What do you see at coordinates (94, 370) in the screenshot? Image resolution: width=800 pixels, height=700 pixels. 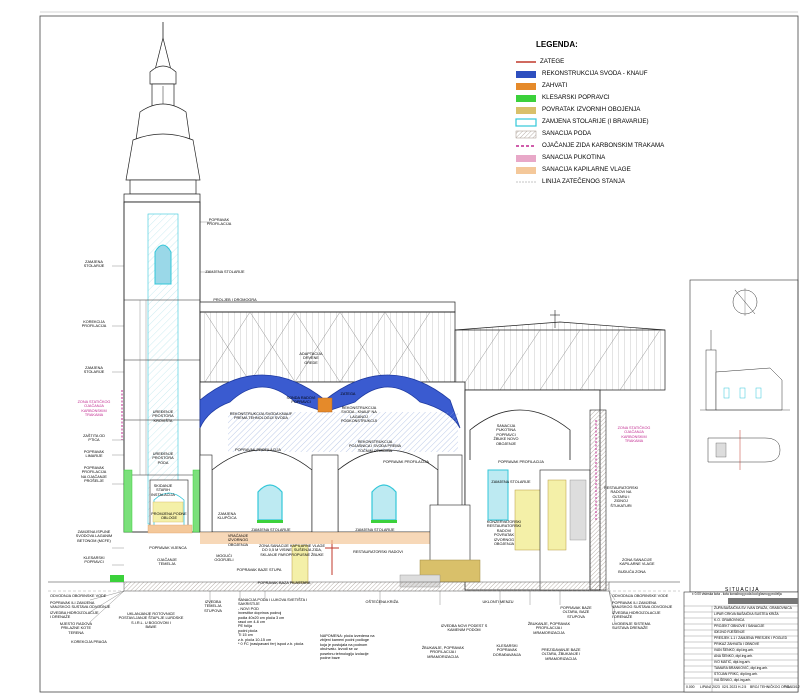 I see `label-zamjena-stolarije-3: ZAMJENA STOLARIJE` at bounding box center [94, 370].